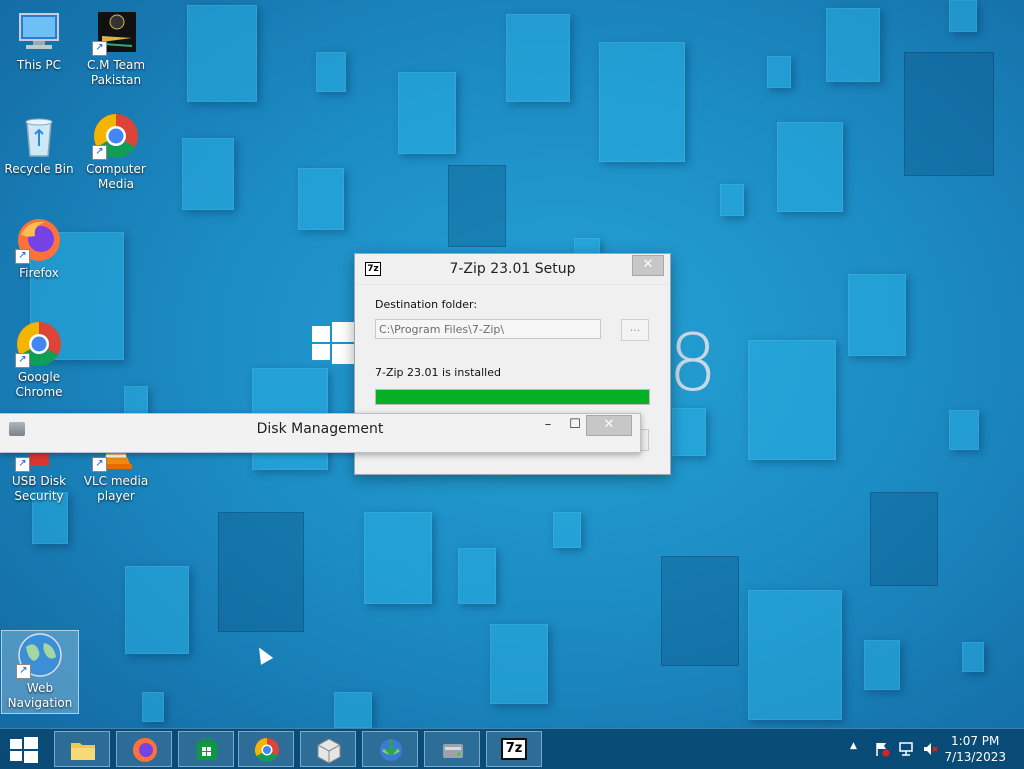 The width and height of the screenshot is (1024, 769). I want to click on taskbar-disk-management, so click(452, 749).